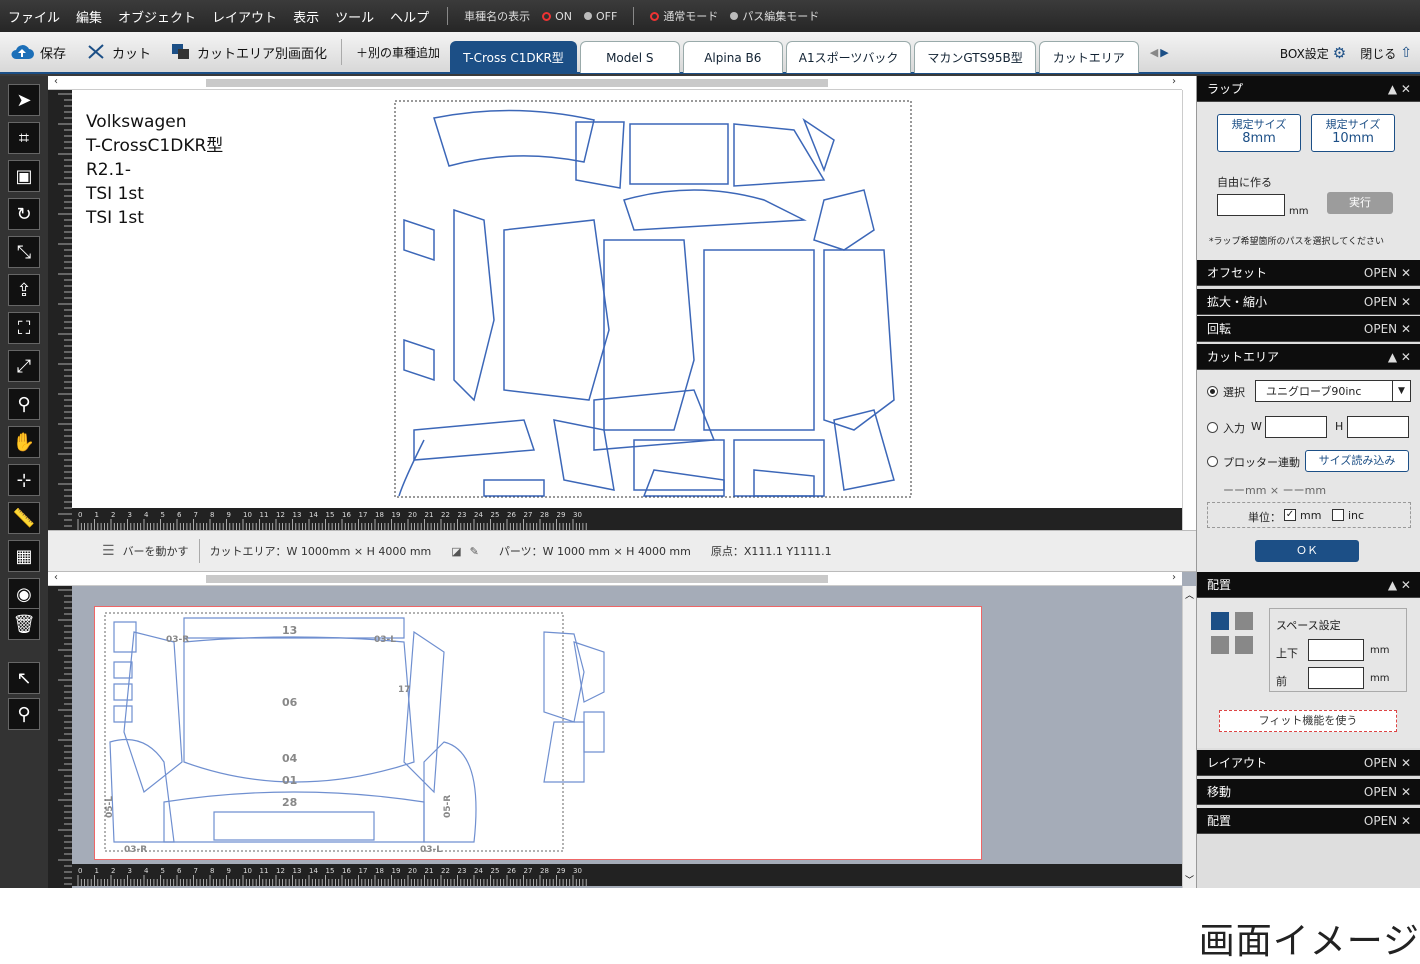 The image size is (1420, 964). I want to click on select-radio, so click(1212, 391).